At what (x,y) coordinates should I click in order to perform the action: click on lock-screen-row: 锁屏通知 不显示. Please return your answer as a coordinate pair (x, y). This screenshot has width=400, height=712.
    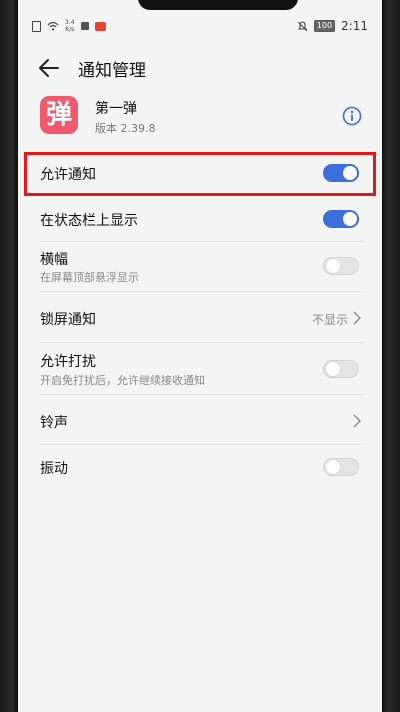
    Looking at the image, I should click on (200, 317).